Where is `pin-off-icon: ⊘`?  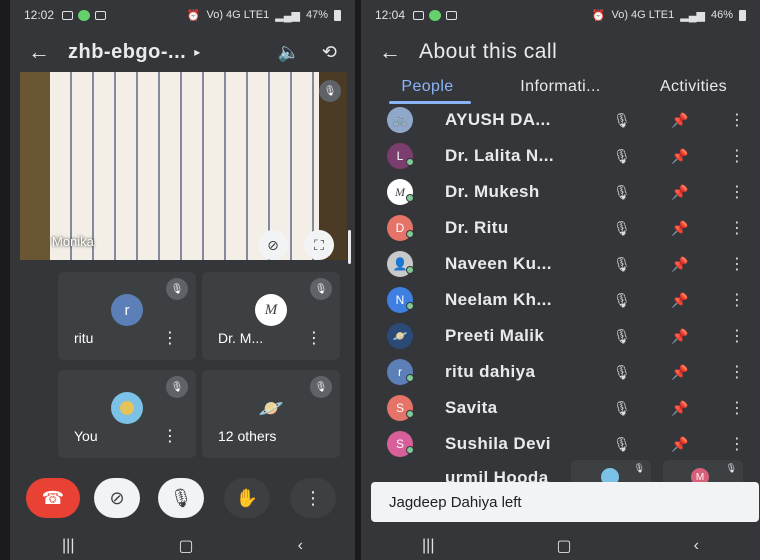
pin-off-icon: ⊘ is located at coordinates (273, 245).